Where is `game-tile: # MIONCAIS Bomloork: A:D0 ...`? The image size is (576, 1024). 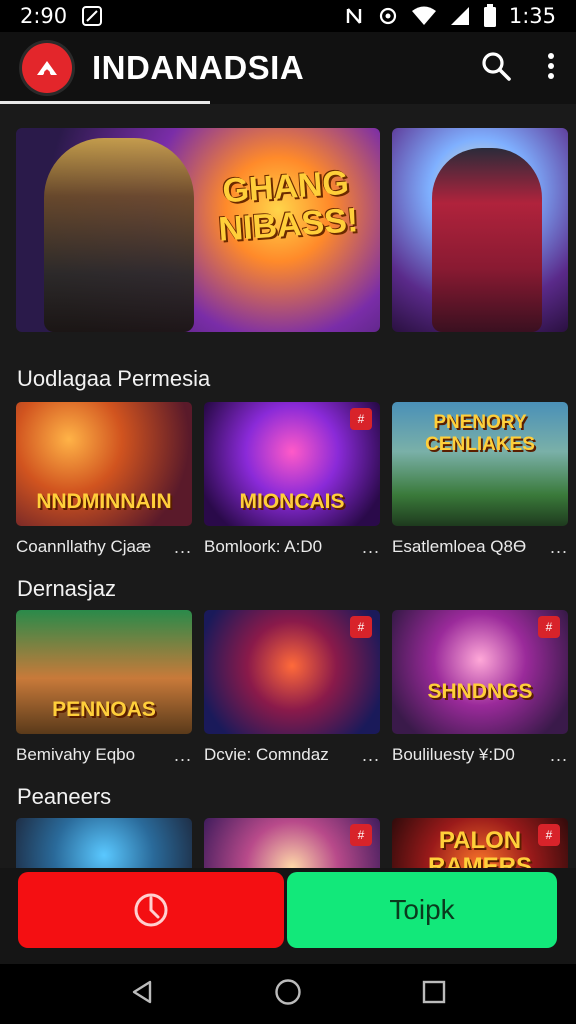
game-tile: # MIONCAIS Bomloork: A:D0 ... is located at coordinates (292, 480).